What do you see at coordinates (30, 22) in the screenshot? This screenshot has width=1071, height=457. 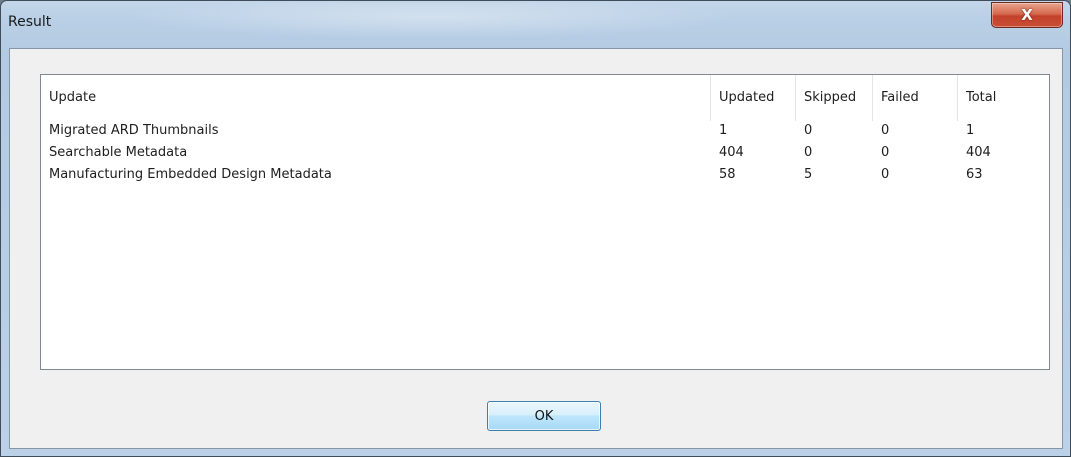 I see `window-title: Result` at bounding box center [30, 22].